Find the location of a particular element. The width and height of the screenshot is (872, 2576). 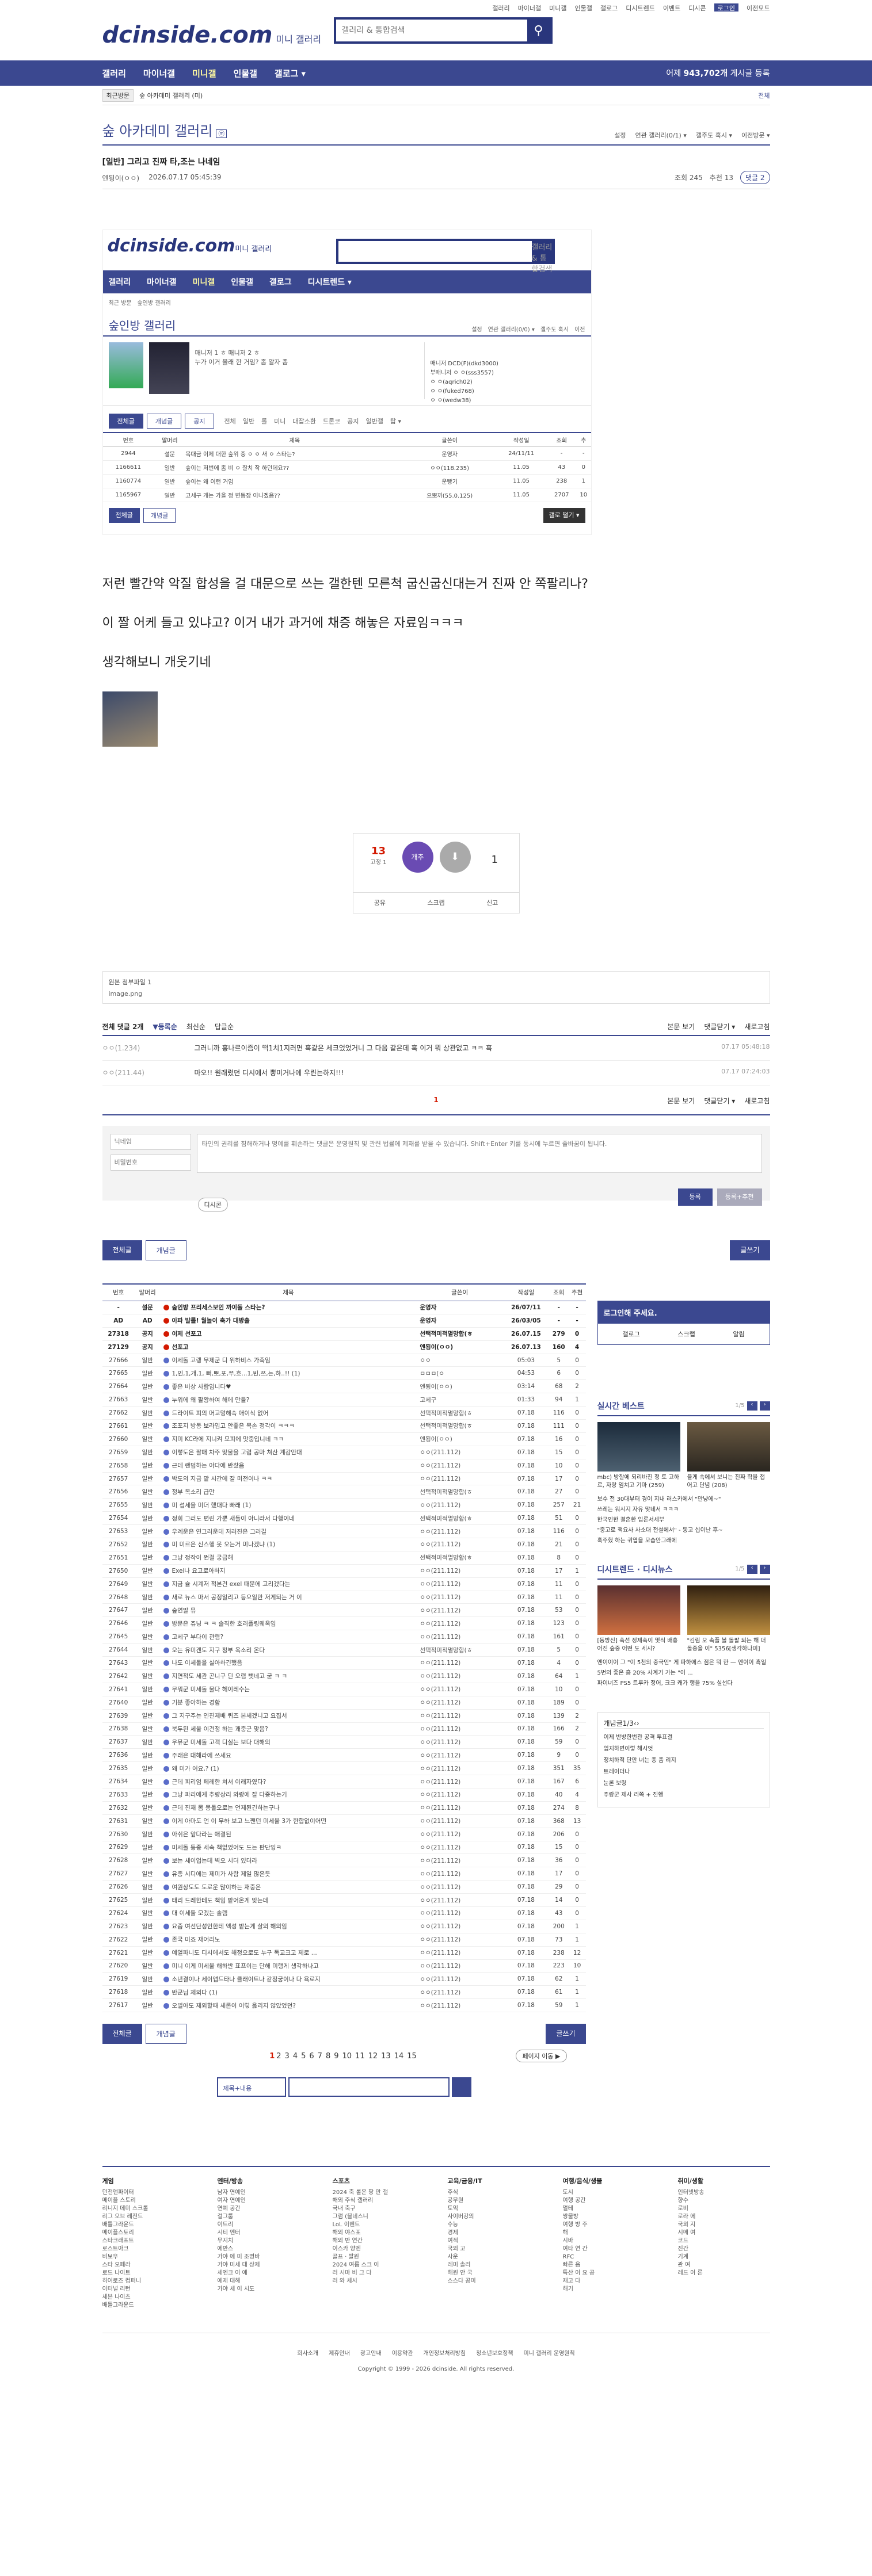

refresh-2: 새로고침 is located at coordinates (757, 1101).